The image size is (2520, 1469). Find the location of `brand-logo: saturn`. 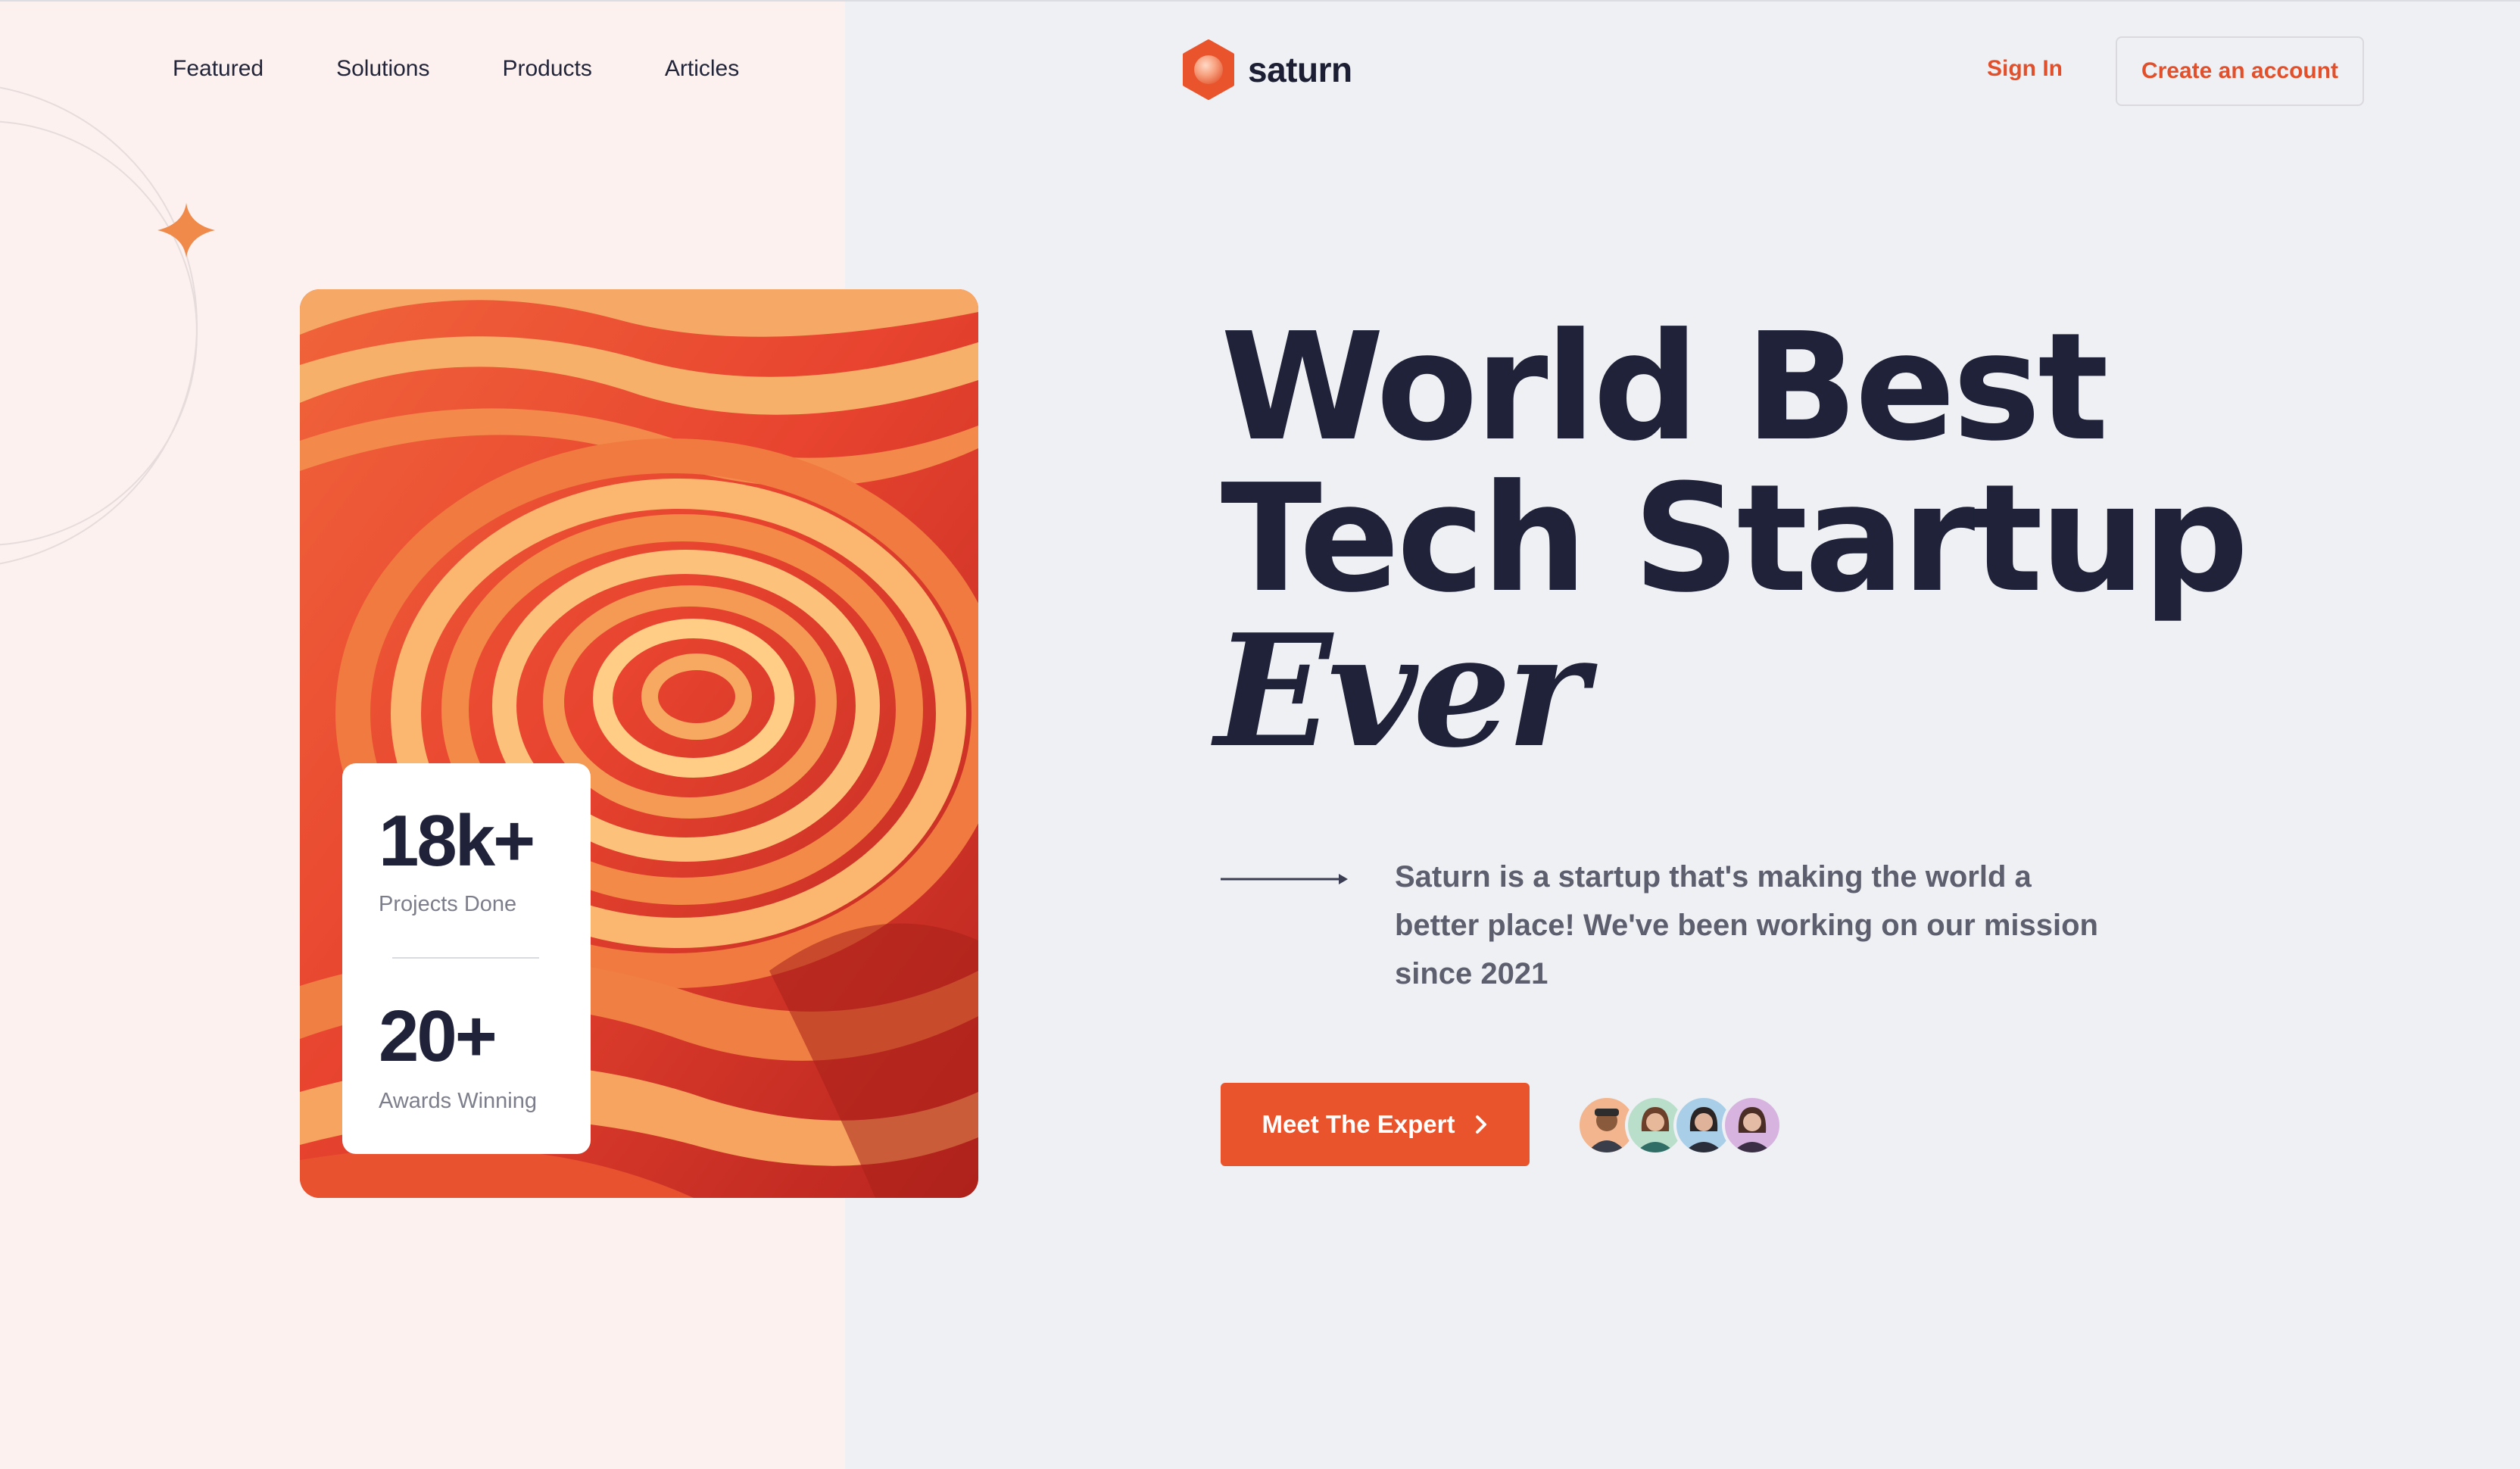

brand-logo: saturn is located at coordinates (1266, 69).